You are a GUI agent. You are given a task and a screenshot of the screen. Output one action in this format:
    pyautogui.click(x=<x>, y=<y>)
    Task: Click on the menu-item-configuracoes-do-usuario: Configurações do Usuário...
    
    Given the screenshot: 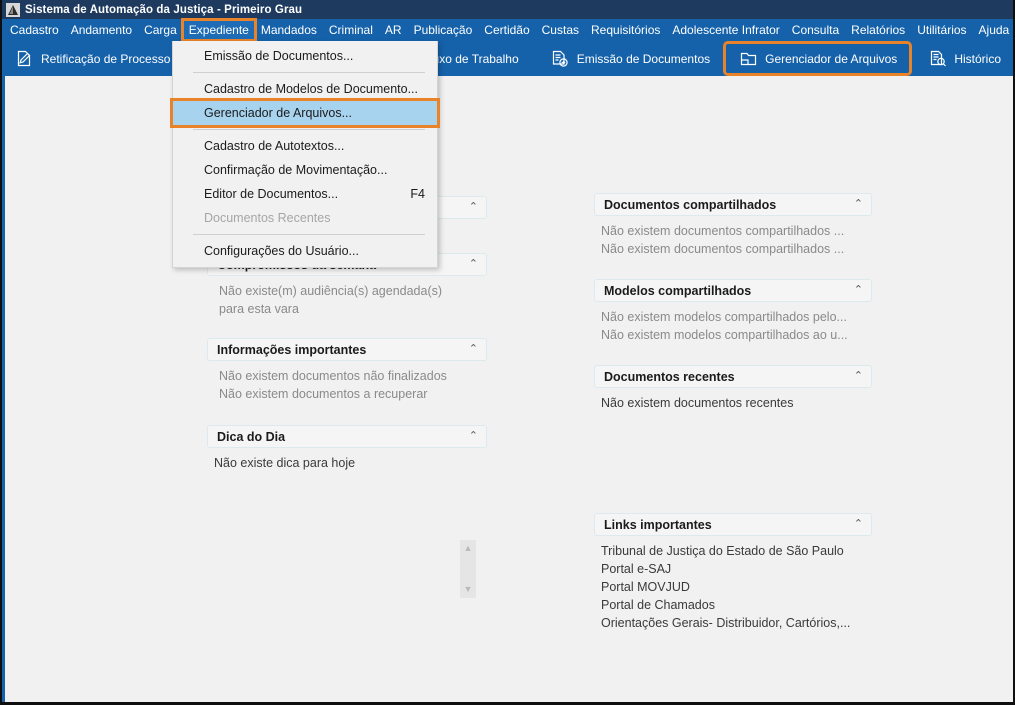 What is the action you would take?
    pyautogui.click(x=305, y=251)
    